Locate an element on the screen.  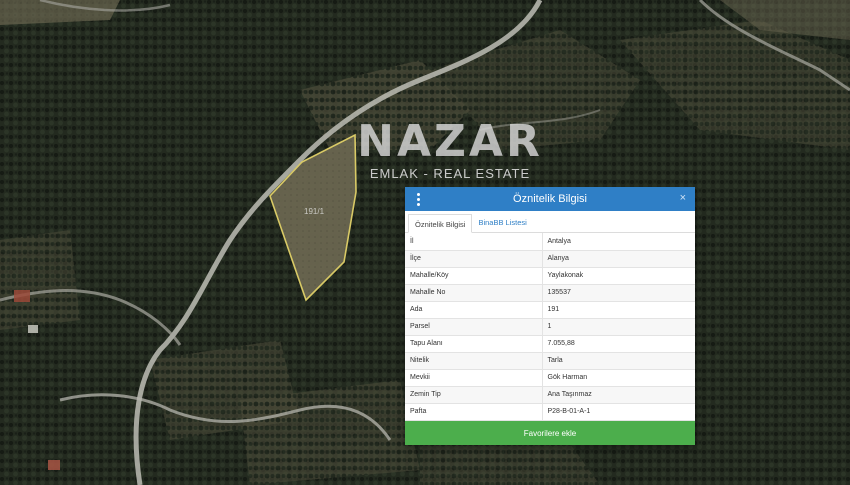
table-row: Pafta P28-B-01-A-1 is located at coordinates (550, 412).